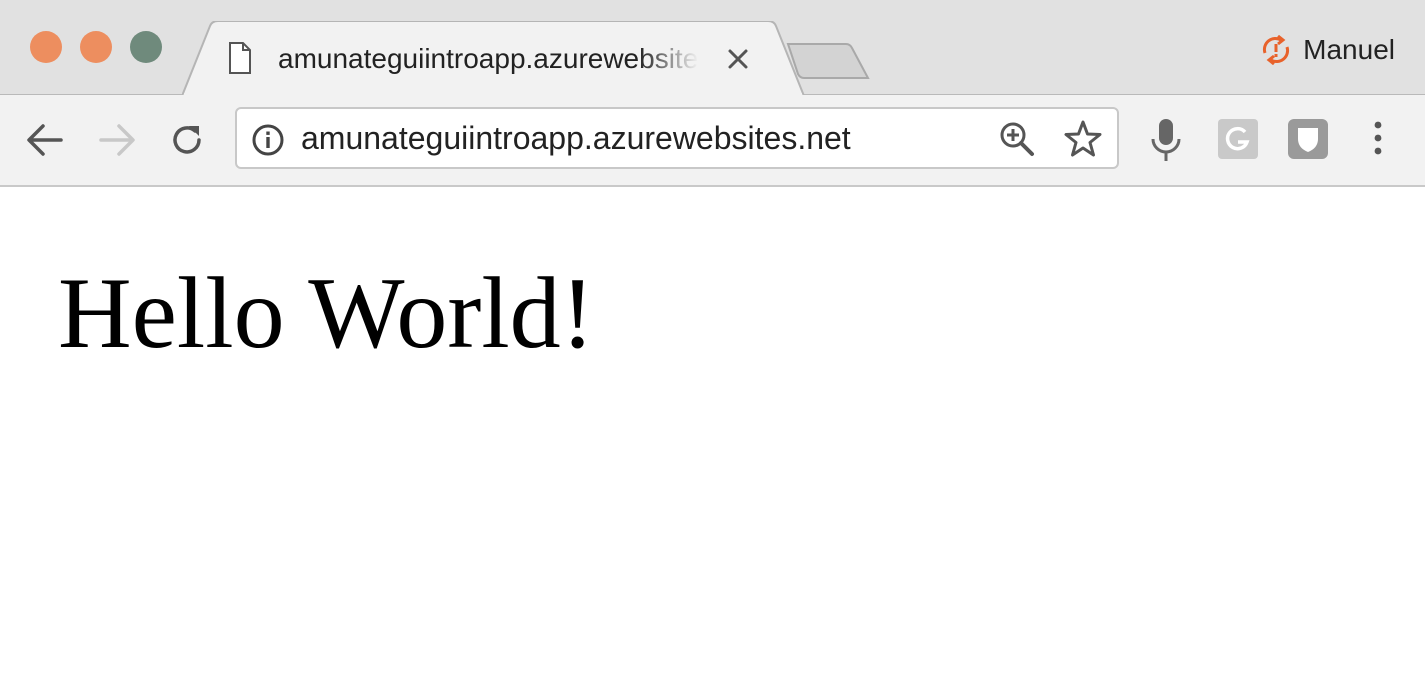 This screenshot has width=1425, height=687. I want to click on back-button, so click(45, 140).